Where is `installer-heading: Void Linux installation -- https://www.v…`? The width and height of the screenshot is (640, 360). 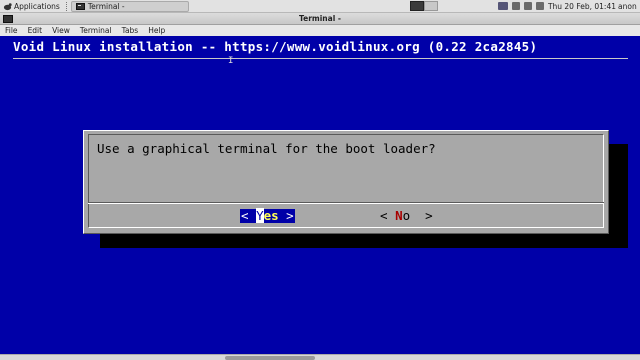
installer-heading: Void Linux installation -- https://www.v… is located at coordinates (275, 46).